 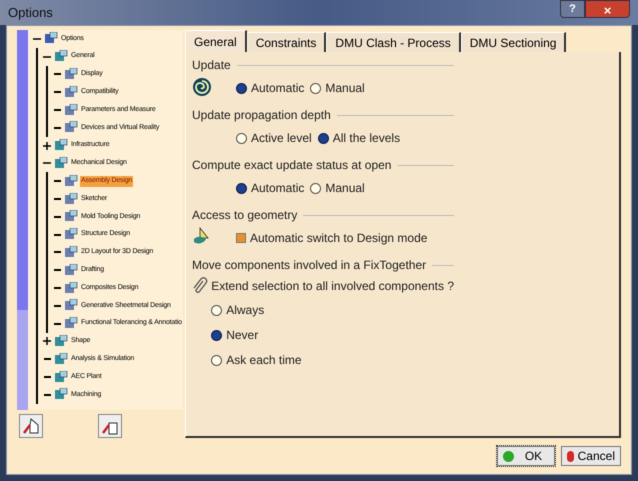 What do you see at coordinates (242, 335) in the screenshot?
I see `option-label: Never` at bounding box center [242, 335].